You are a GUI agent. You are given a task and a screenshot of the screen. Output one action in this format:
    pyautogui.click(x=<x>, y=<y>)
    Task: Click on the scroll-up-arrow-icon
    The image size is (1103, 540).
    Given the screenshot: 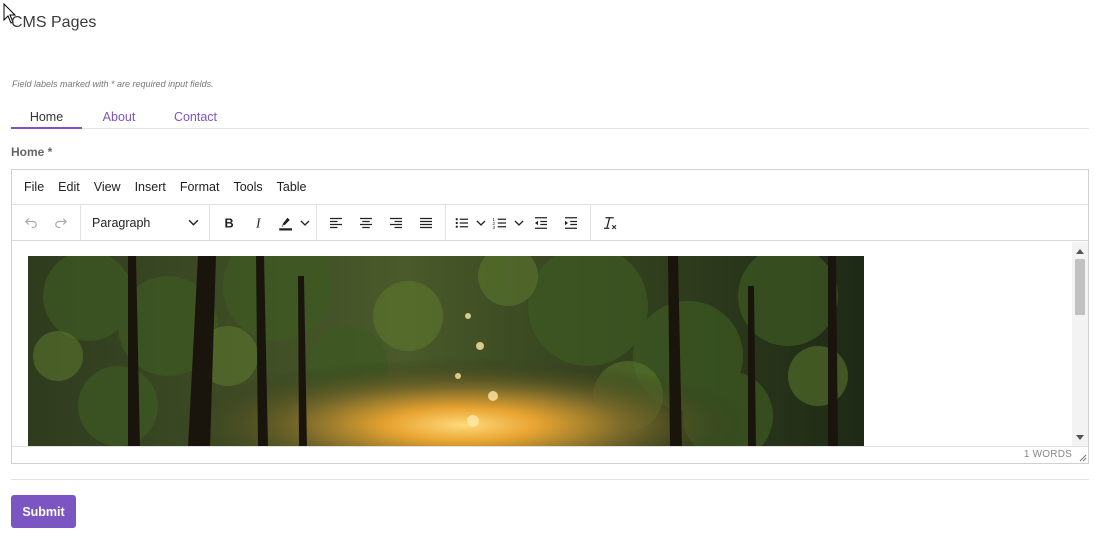 What is the action you would take?
    pyautogui.click(x=1080, y=251)
    